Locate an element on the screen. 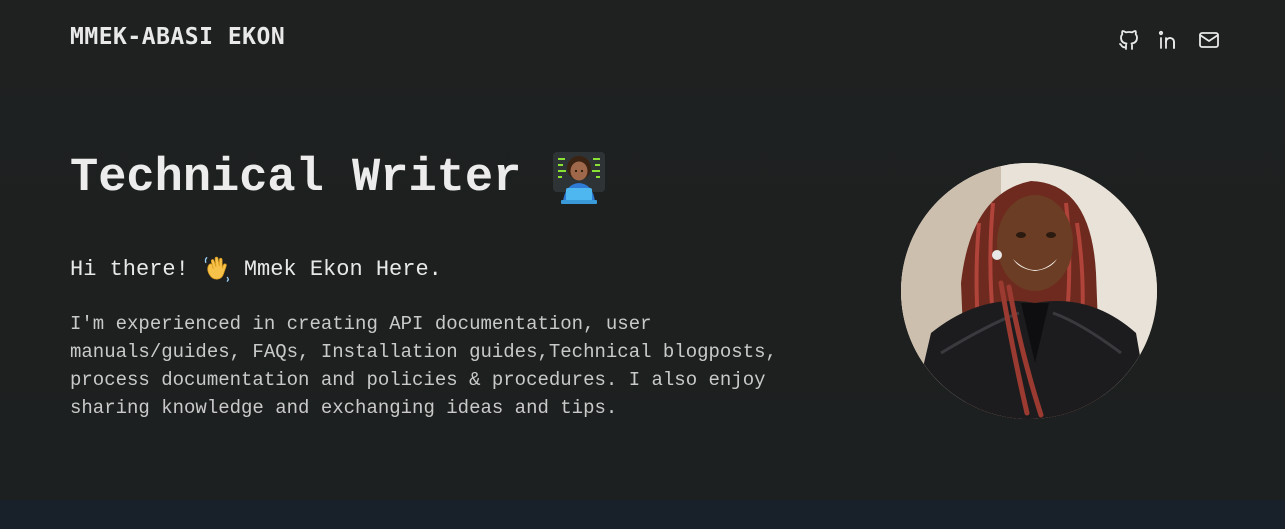  github-icon is located at coordinates (1128, 40).